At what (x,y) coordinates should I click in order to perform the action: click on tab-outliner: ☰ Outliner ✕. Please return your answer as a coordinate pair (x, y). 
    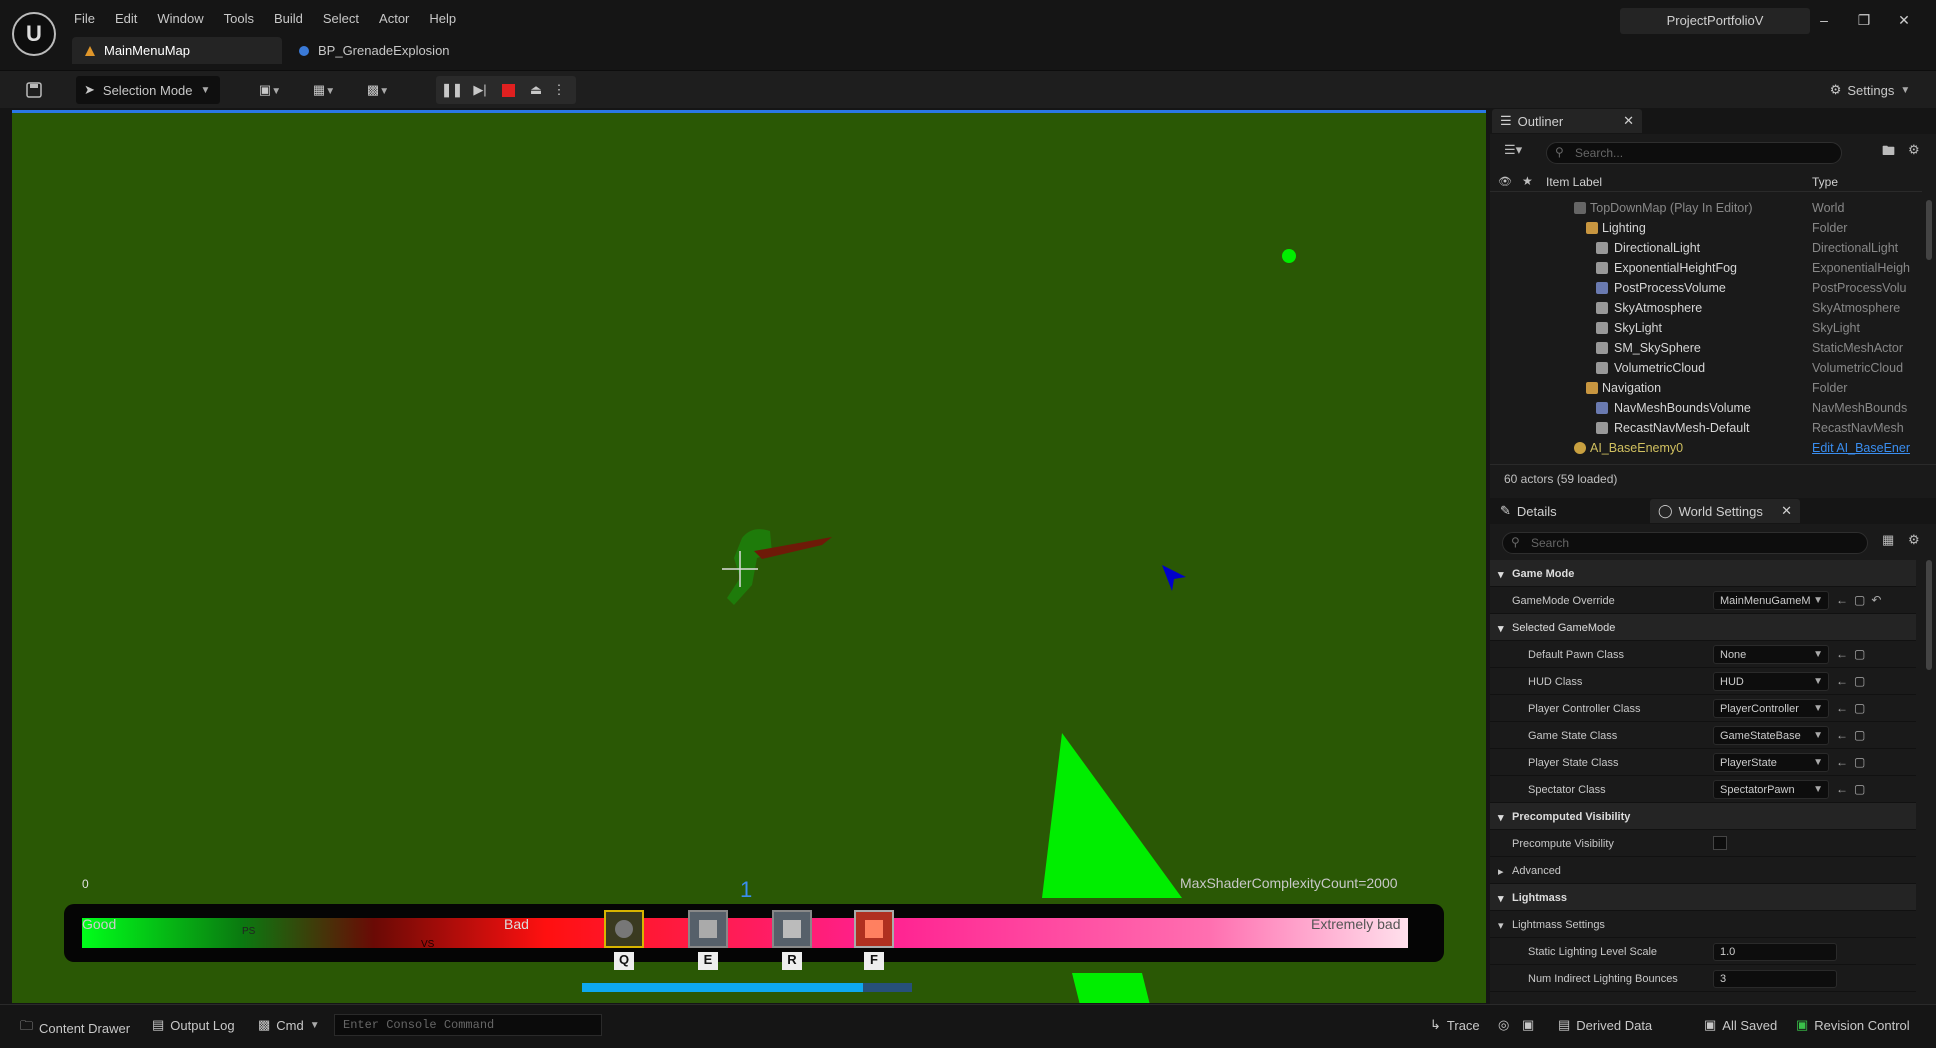
    Looking at the image, I should click on (1567, 121).